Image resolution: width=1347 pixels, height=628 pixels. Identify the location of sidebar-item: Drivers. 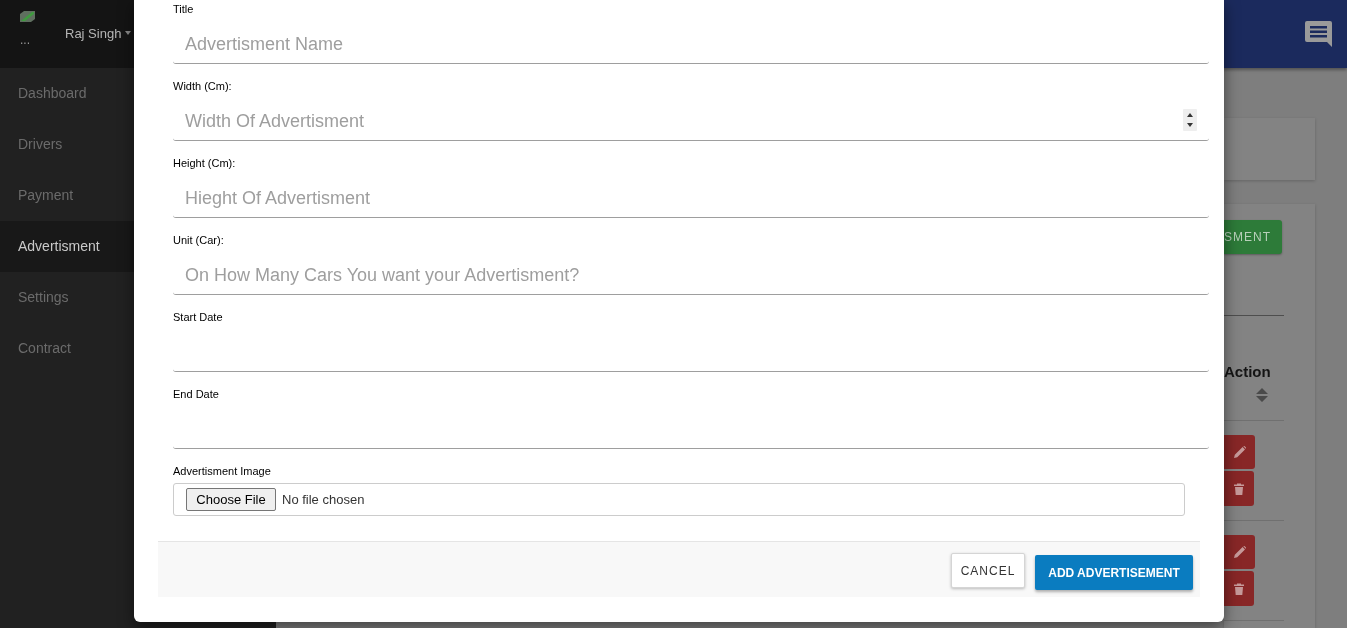
(67, 144).